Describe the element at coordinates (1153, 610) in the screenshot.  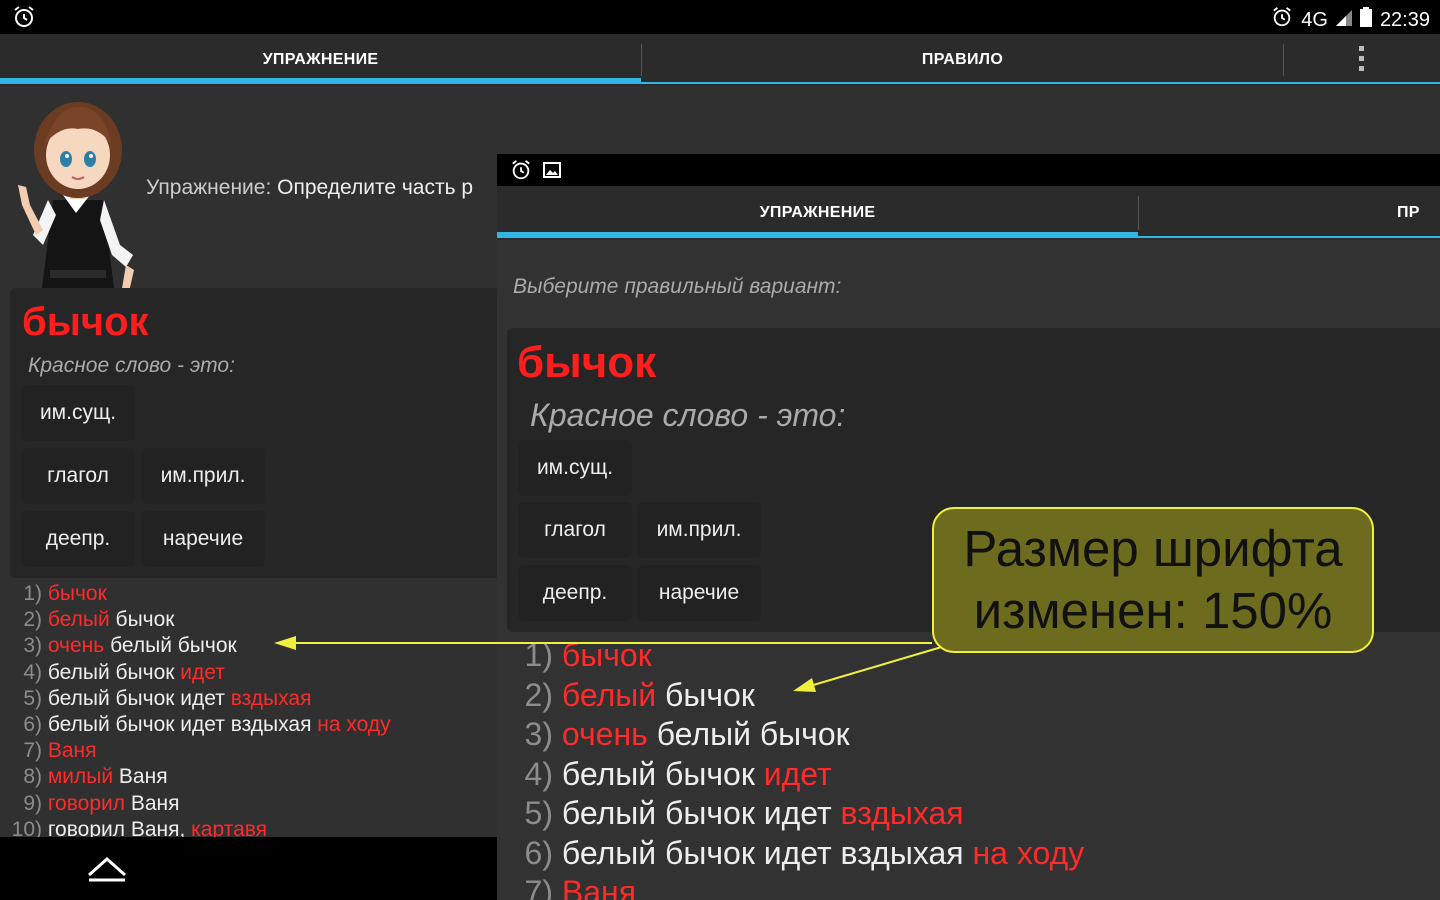
I see `callout-line-2: изменен: 150%` at that location.